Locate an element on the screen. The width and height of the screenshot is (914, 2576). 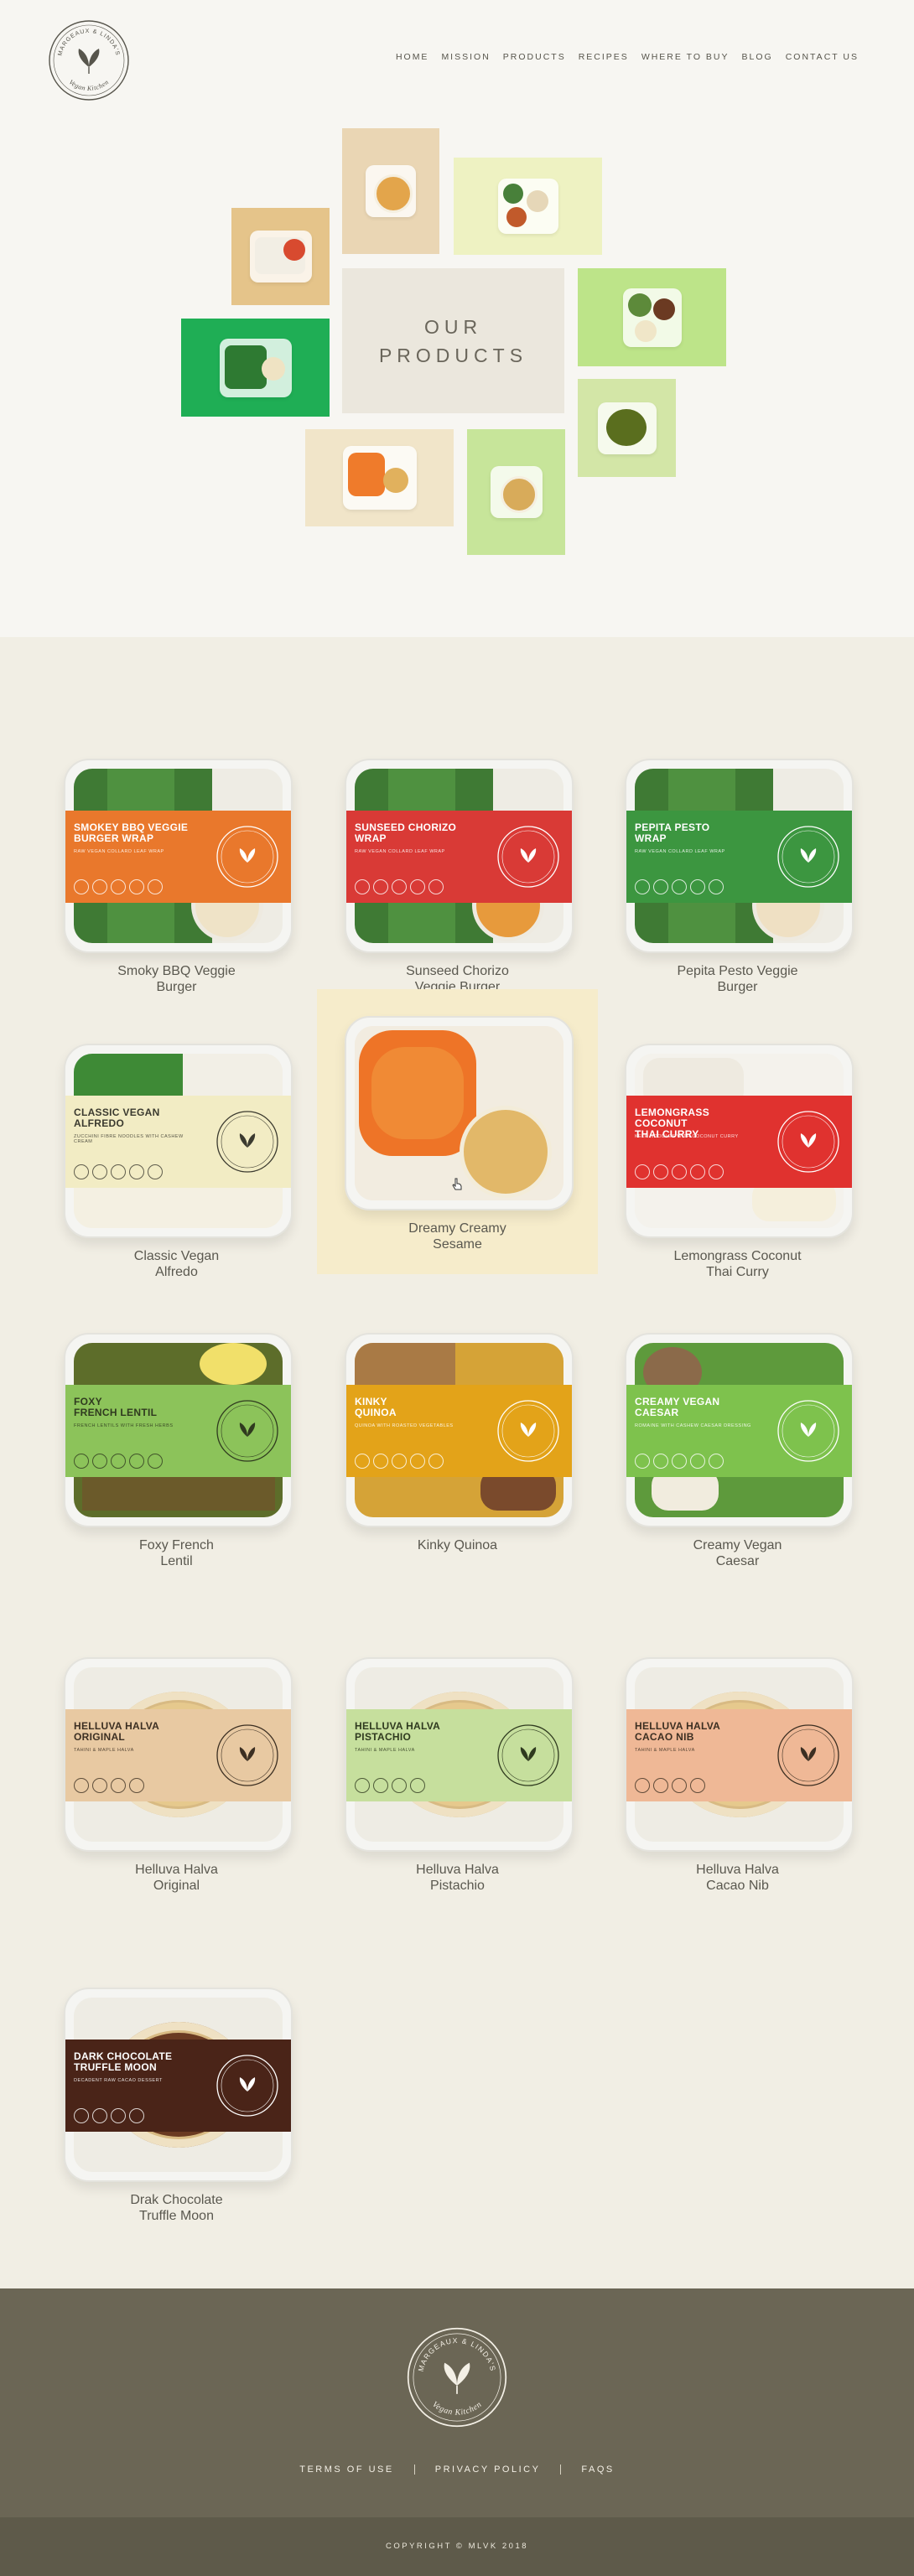
label-title: SMOKEY BBQ VEGGIE BURGER WRAP is located at coordinates (131, 833).